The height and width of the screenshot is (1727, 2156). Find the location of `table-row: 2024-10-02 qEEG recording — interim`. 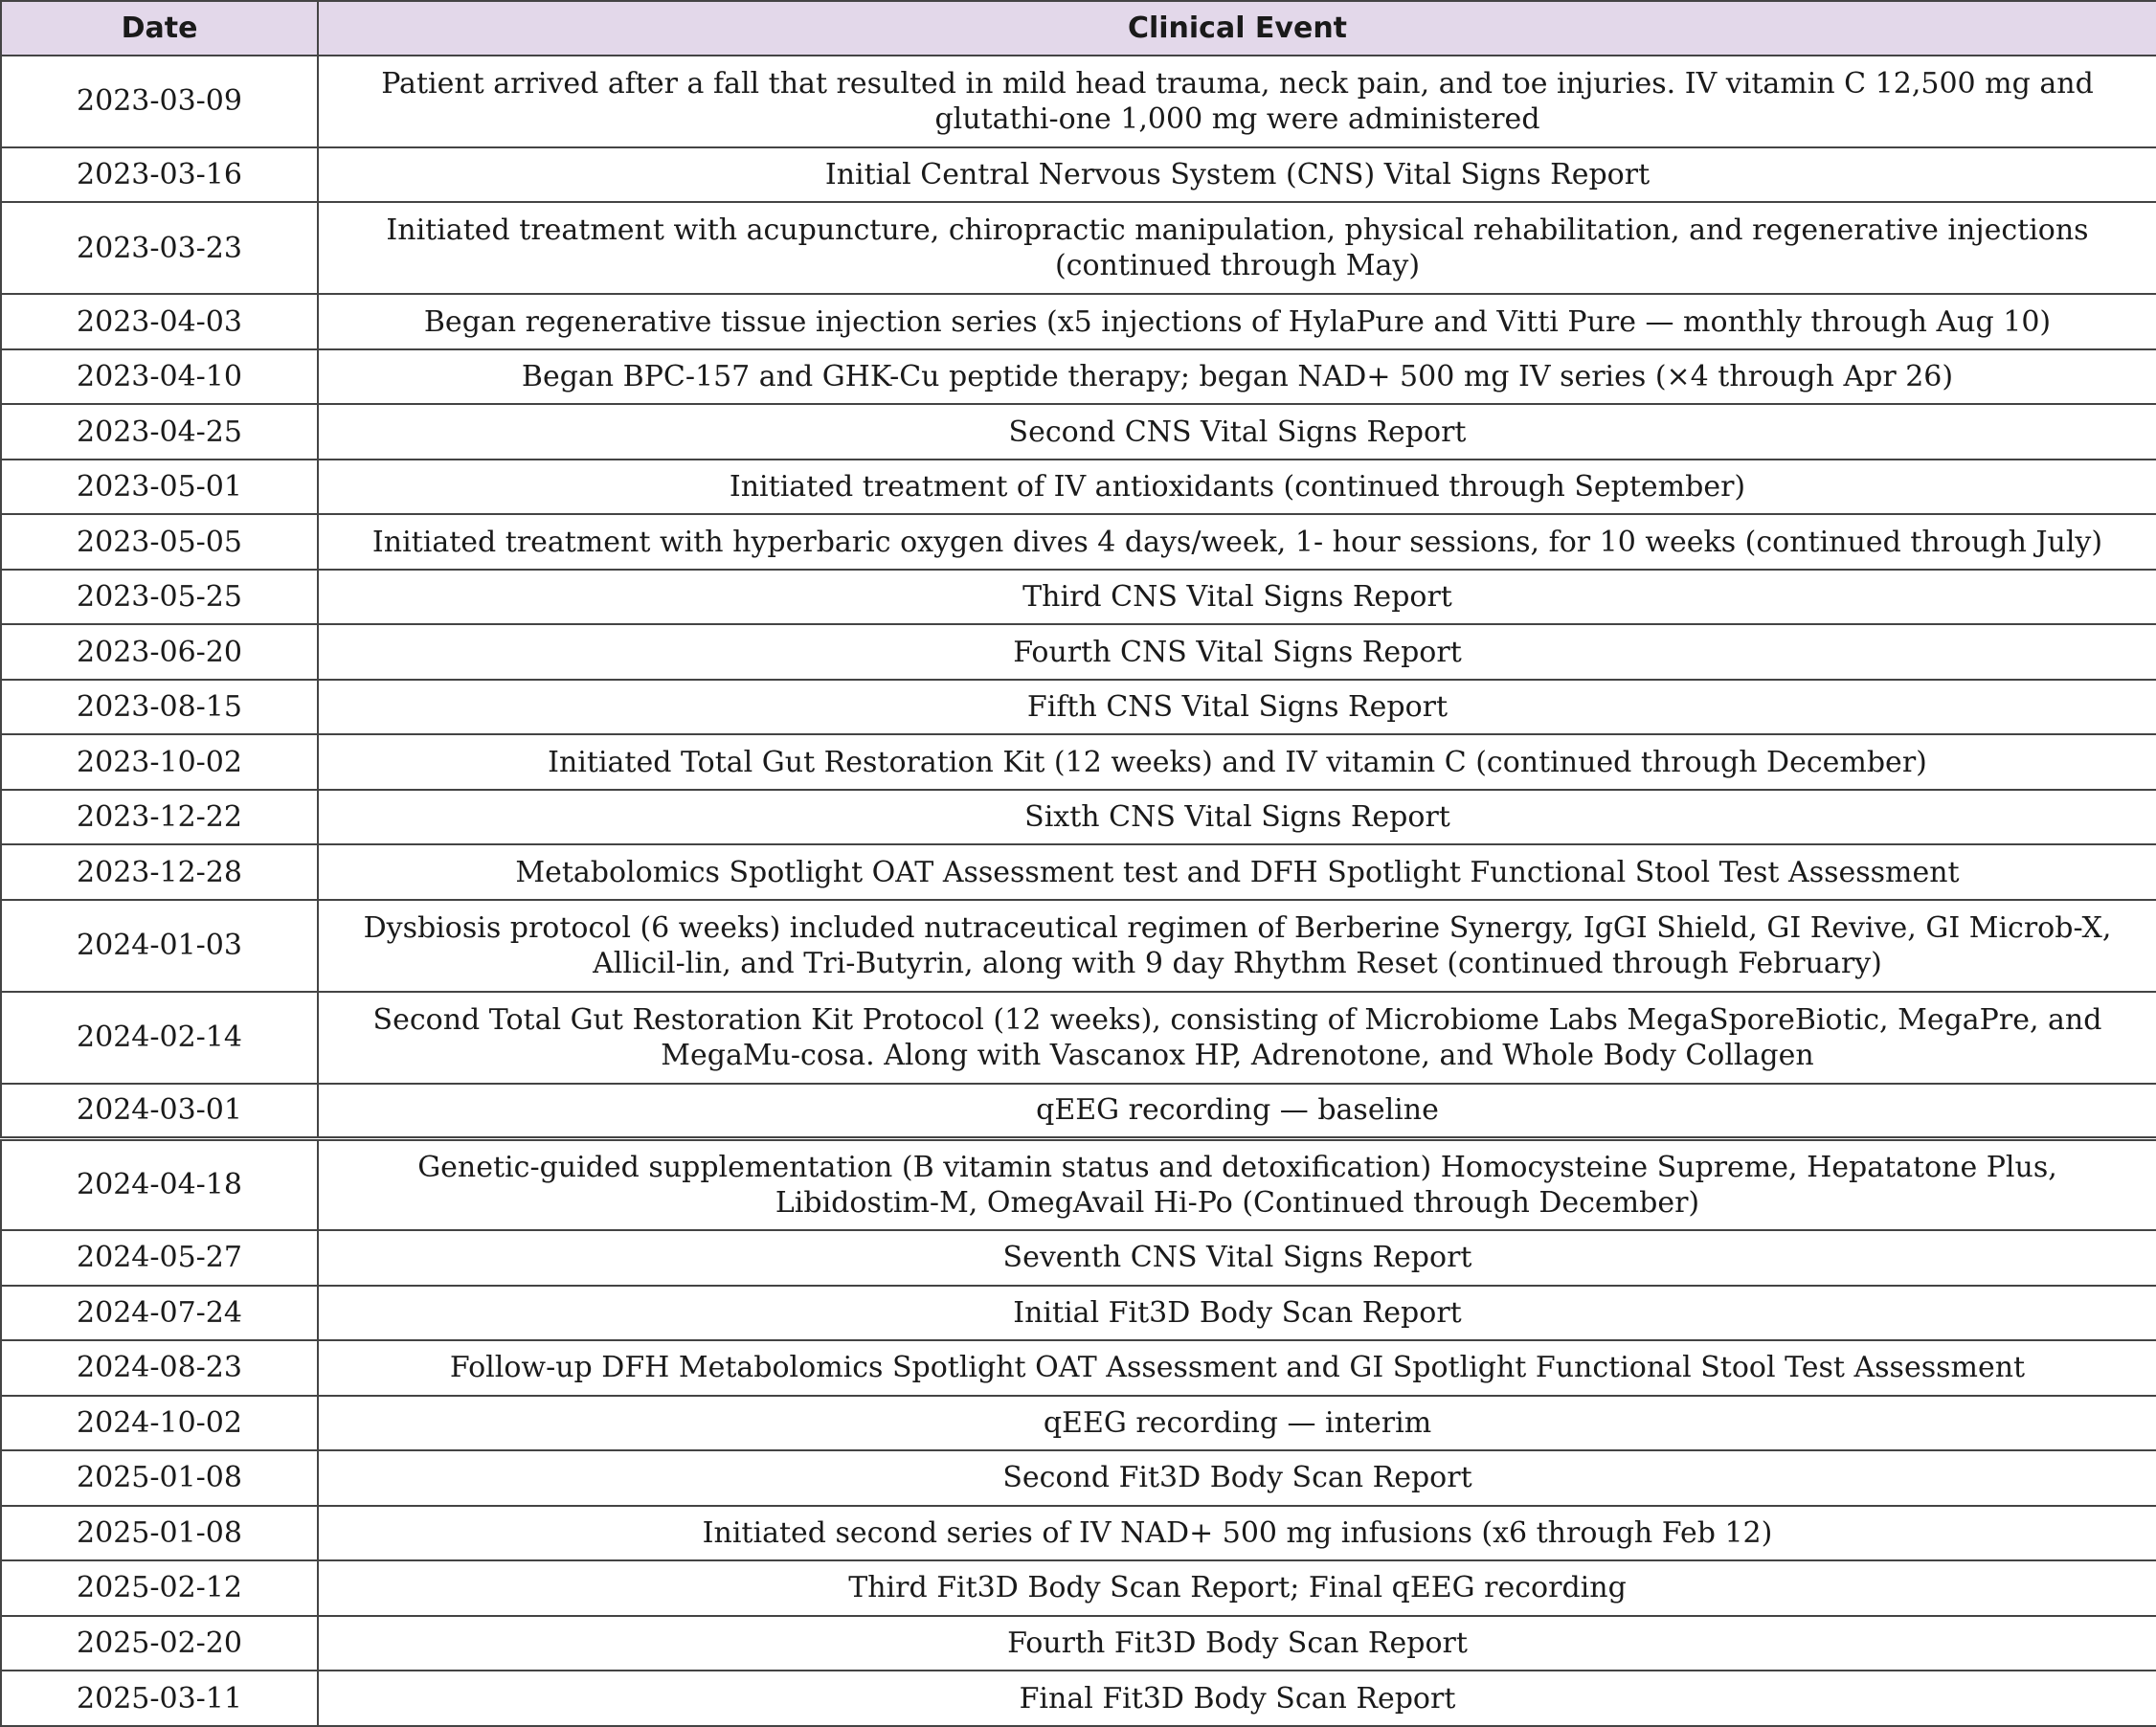

table-row: 2024-10-02 qEEG recording — interim is located at coordinates (1078, 1423).